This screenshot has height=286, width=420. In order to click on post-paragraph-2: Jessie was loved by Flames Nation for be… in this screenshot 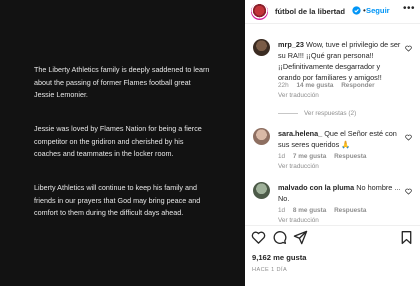, I will do `click(118, 141)`.